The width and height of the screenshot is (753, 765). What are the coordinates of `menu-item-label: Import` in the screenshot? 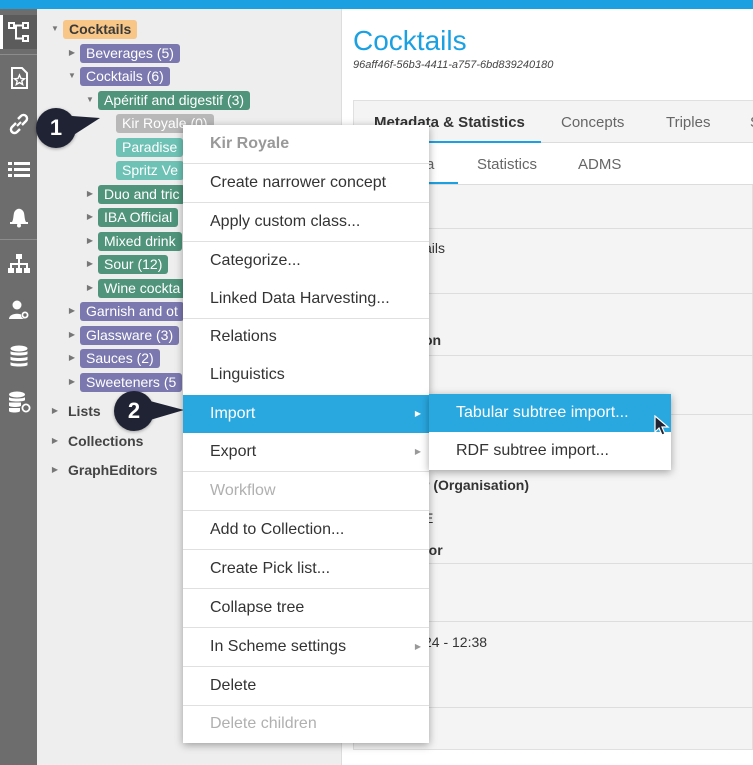 It's located at (233, 413).